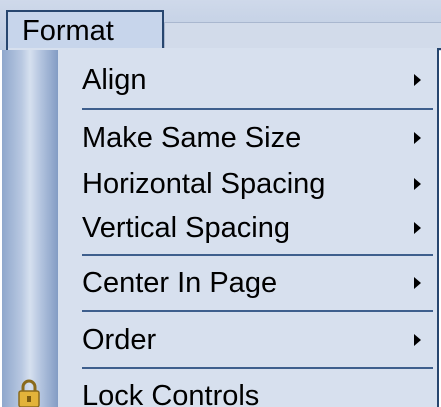  What do you see at coordinates (186, 228) in the screenshot?
I see `menu-item-label: Vertical Spacing` at bounding box center [186, 228].